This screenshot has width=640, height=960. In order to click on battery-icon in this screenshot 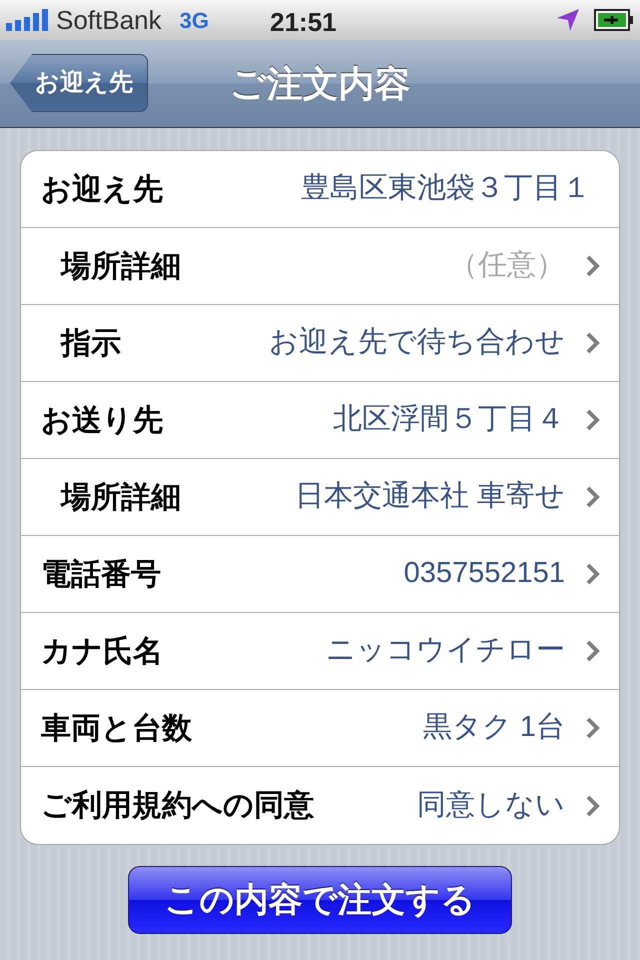, I will do `click(614, 20)`.